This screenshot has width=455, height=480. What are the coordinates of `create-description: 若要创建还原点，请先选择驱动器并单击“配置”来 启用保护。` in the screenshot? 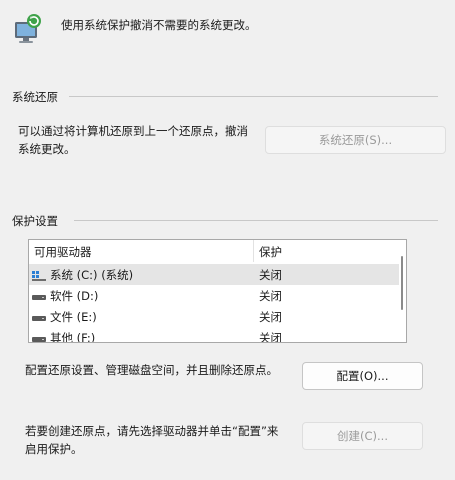 It's located at (151, 440).